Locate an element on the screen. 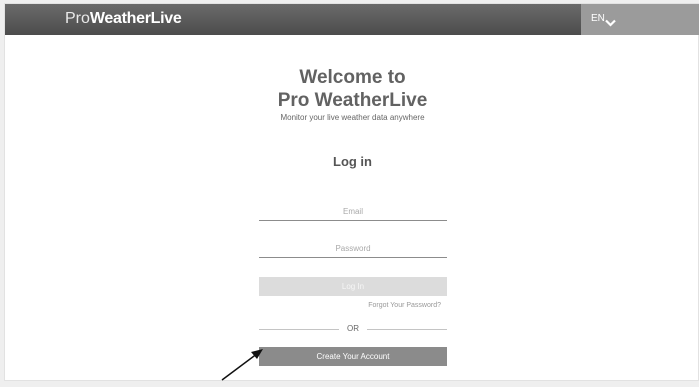  forgot-password-link: Forgot Your Password? is located at coordinates (350, 305).